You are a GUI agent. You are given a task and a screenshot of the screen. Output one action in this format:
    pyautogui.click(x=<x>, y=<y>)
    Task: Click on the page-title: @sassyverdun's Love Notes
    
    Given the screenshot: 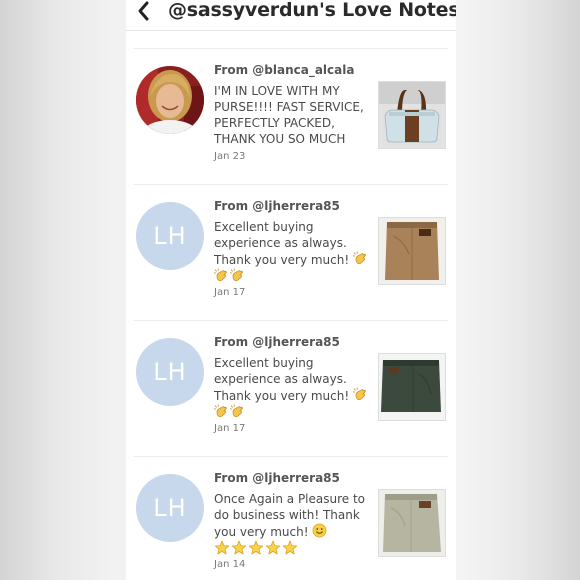 What is the action you would take?
    pyautogui.click(x=312, y=10)
    